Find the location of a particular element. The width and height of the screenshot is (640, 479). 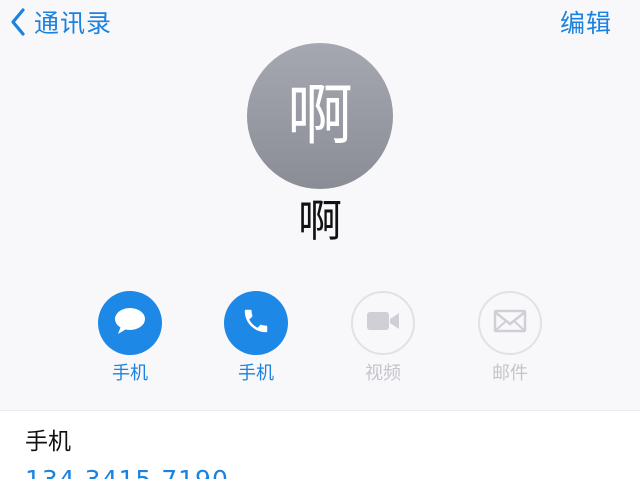

chevron-left-icon is located at coordinates (18, 22).